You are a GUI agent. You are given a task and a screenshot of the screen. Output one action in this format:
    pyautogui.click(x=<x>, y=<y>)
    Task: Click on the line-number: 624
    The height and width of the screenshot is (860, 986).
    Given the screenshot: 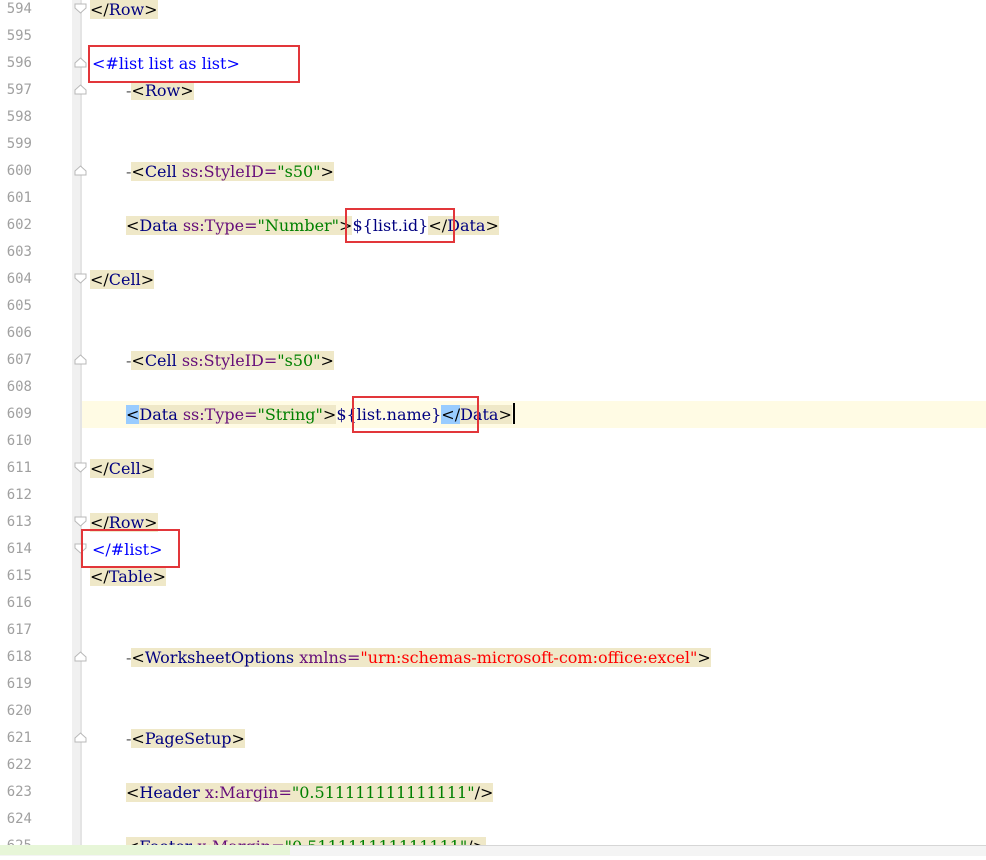 What is the action you would take?
    pyautogui.click(x=19, y=819)
    